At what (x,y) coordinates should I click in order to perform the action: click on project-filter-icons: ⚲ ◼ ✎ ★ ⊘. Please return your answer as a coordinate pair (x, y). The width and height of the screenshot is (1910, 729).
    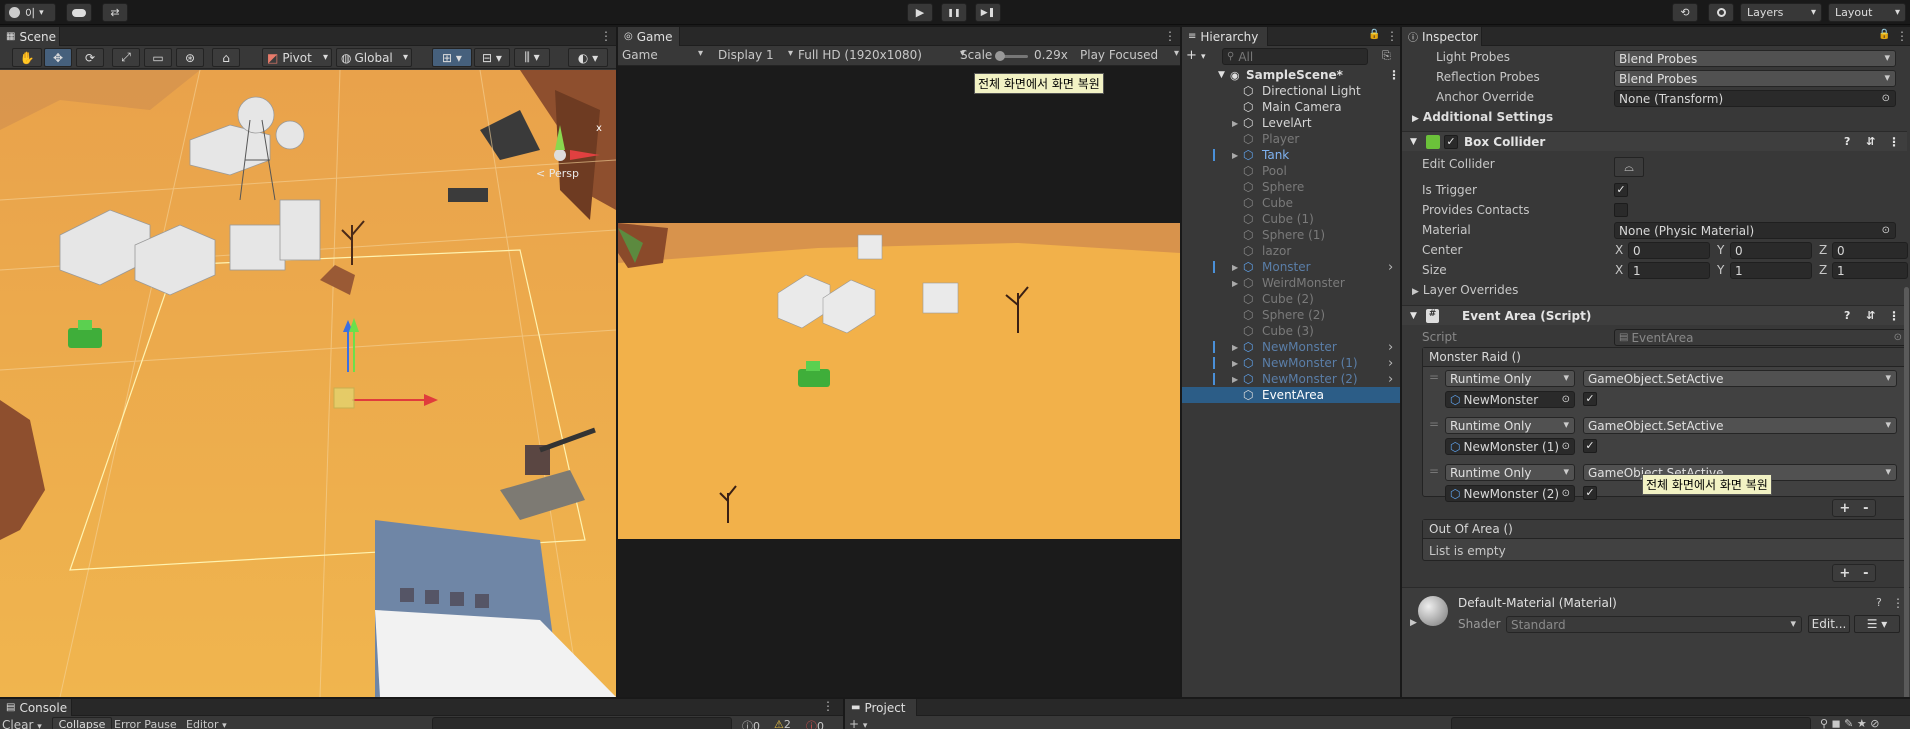
    Looking at the image, I should click on (1849, 723).